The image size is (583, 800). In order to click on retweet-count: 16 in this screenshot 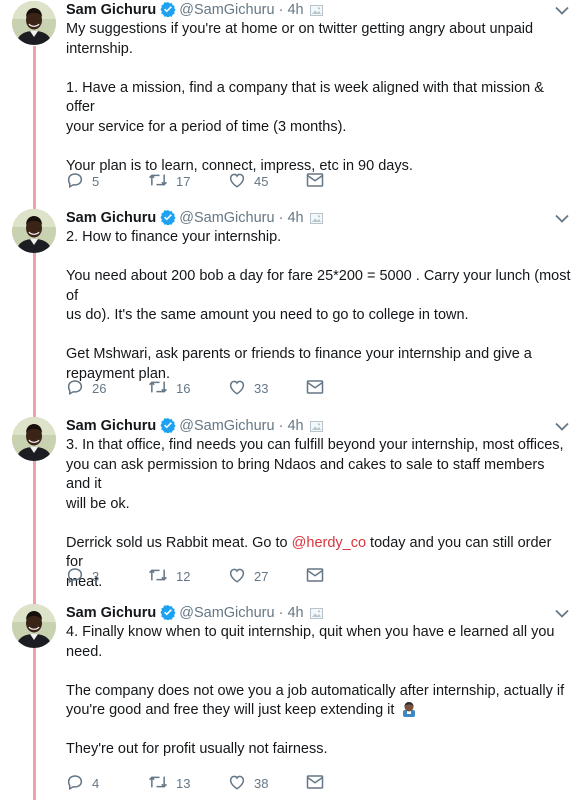, I will do `click(183, 388)`.